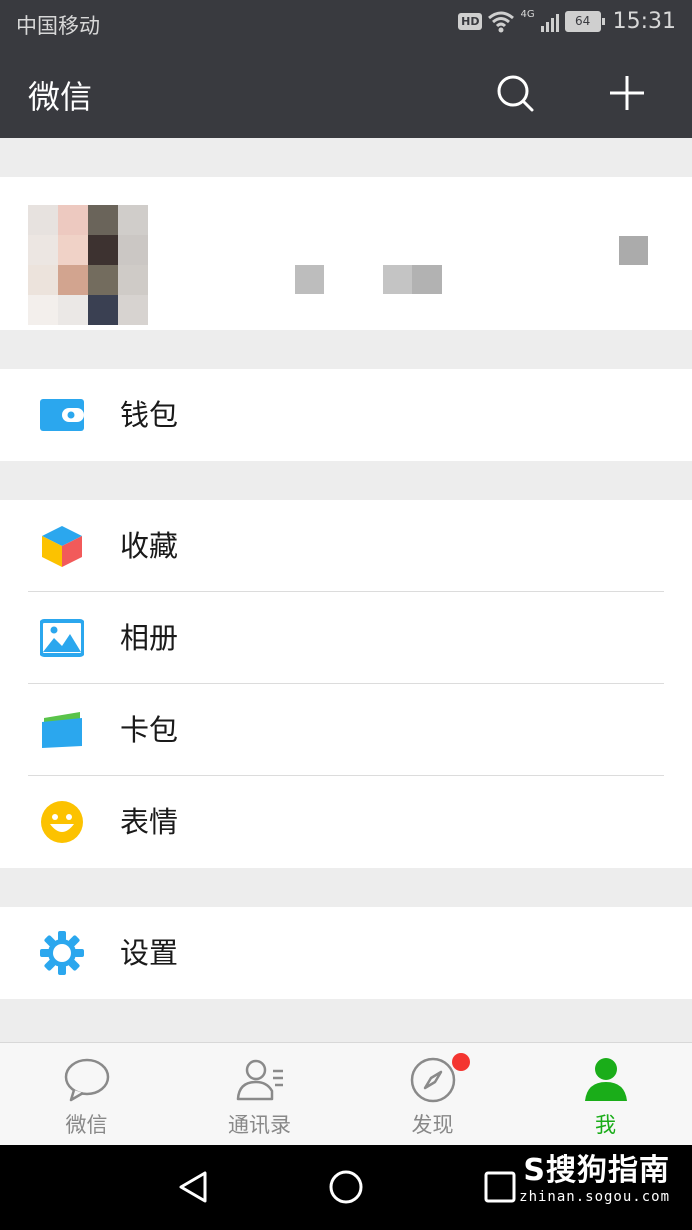 Image resolution: width=692 pixels, height=1230 pixels. I want to click on settings-gear-icon, so click(62, 953).